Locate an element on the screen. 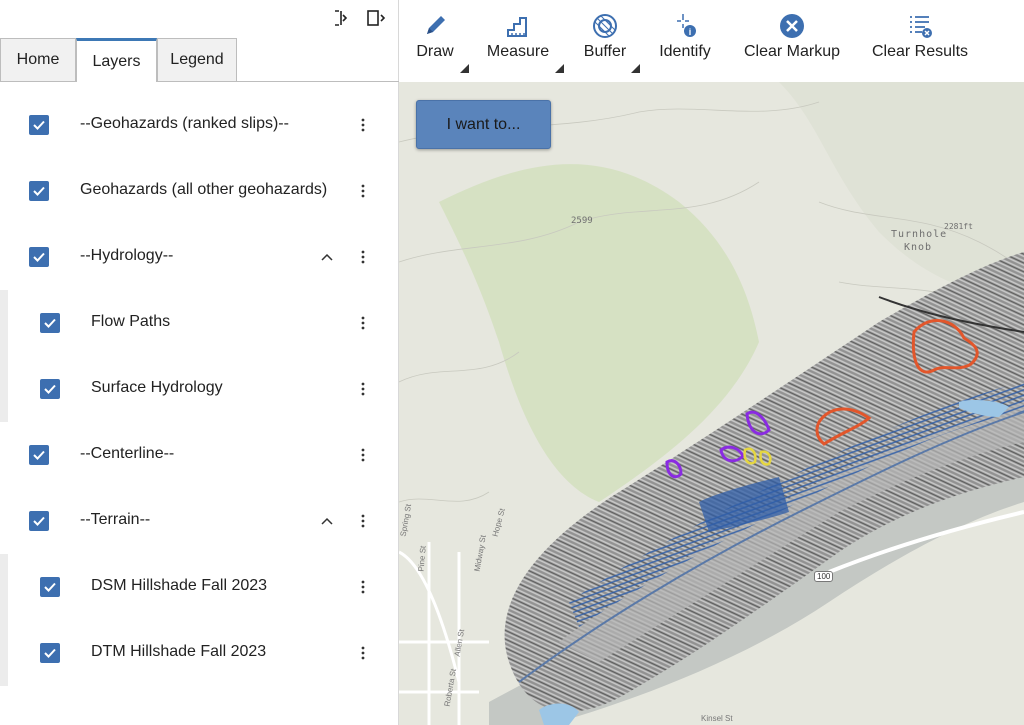 This screenshot has width=1024, height=725. layer-row: --Centerline-- is located at coordinates (199, 455).